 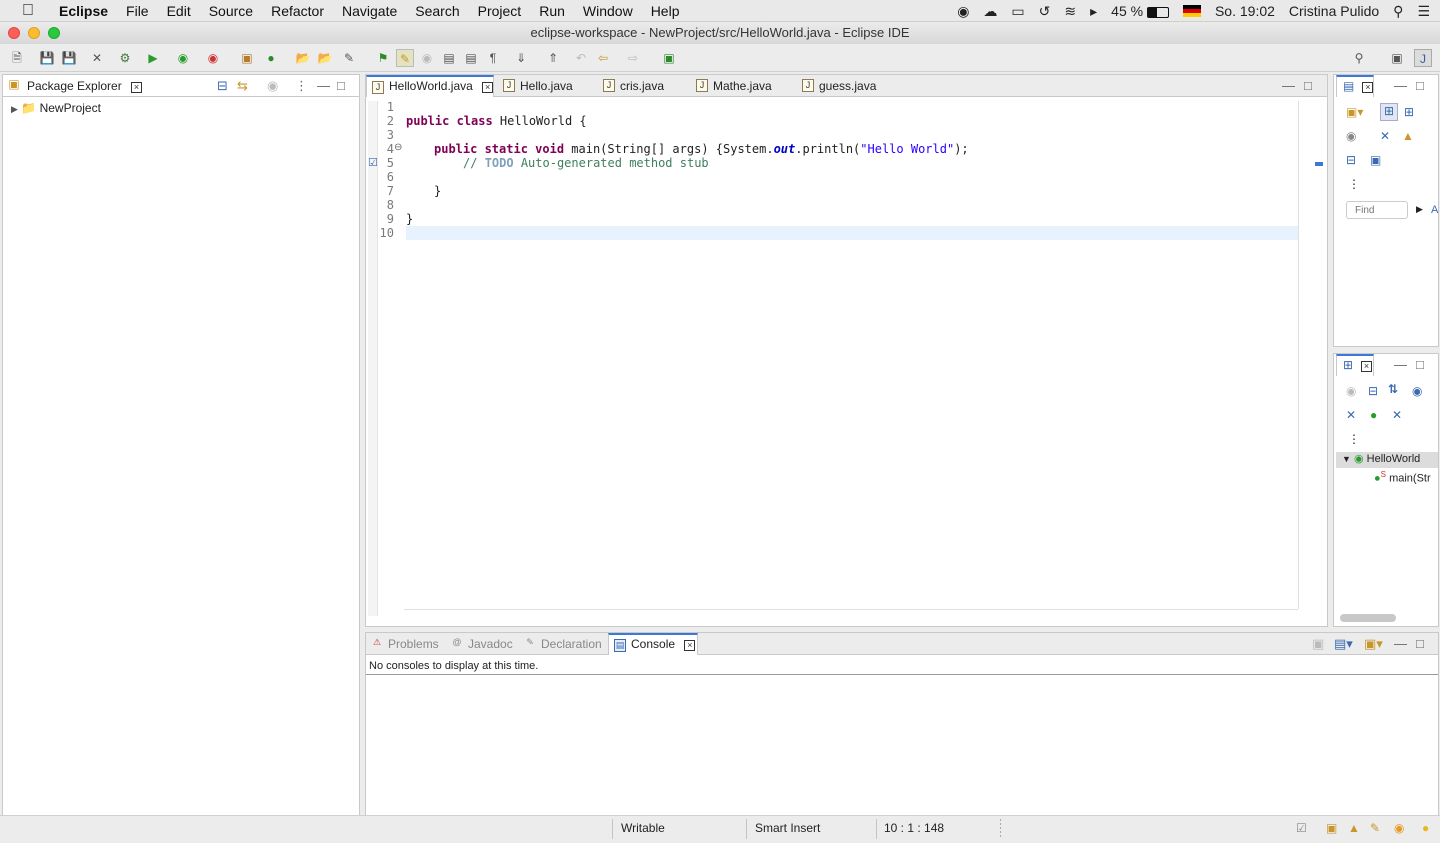 What do you see at coordinates (47, 58) in the screenshot?
I see `save-icon: 💾` at bounding box center [47, 58].